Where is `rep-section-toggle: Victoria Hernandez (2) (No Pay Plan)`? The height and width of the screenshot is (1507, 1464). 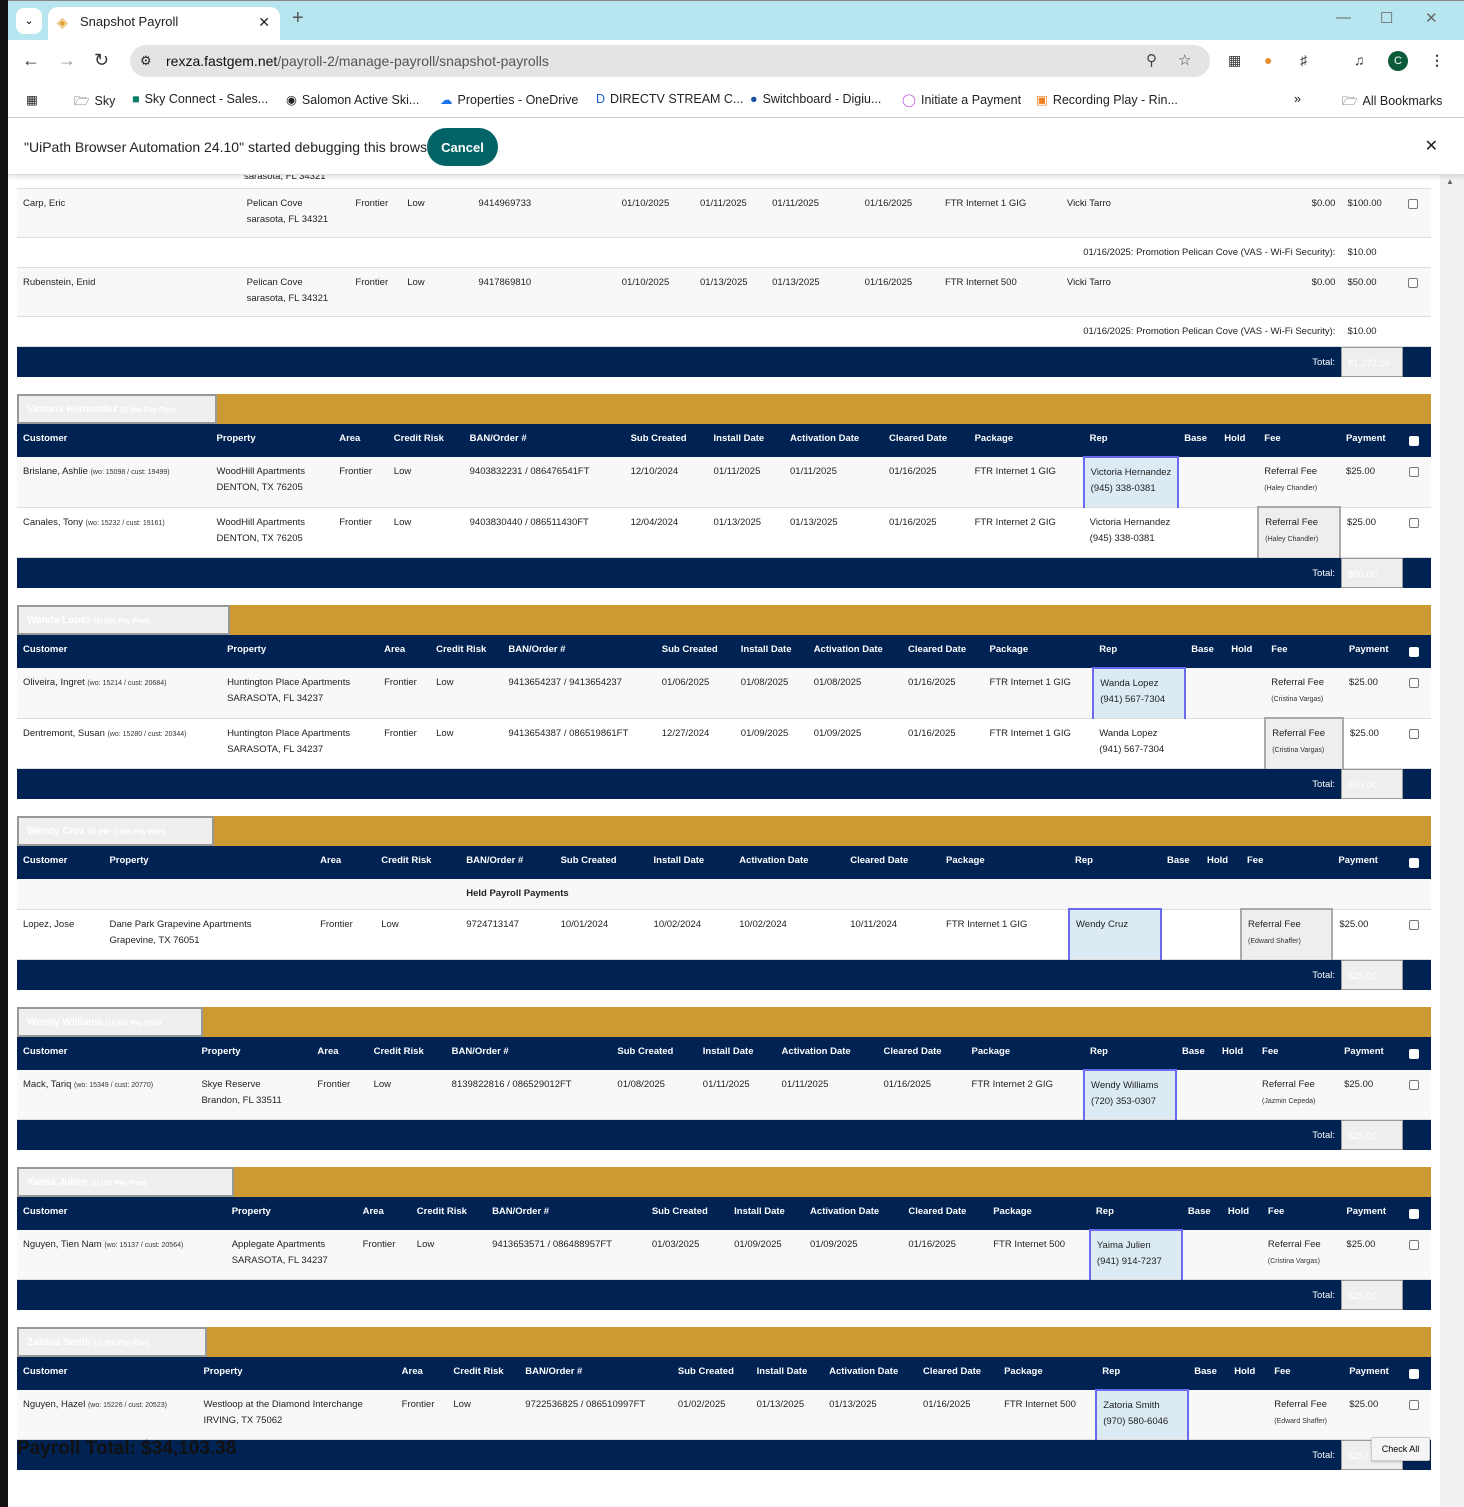
rep-section-toggle: Victoria Hernandez (2) (No Pay Plan) is located at coordinates (117, 409).